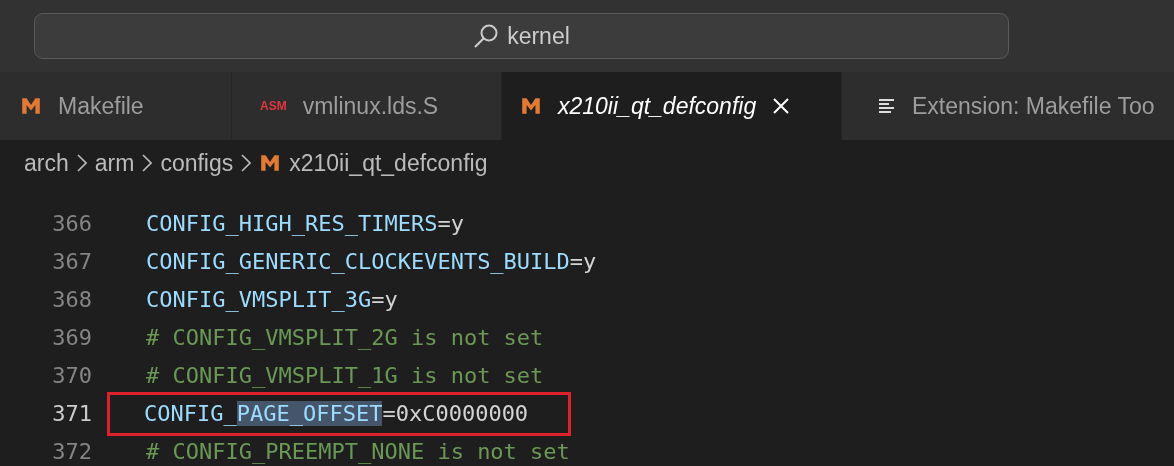 This screenshot has height=466, width=1174. What do you see at coordinates (116, 106) in the screenshot?
I see `editor-tab: Makefile` at bounding box center [116, 106].